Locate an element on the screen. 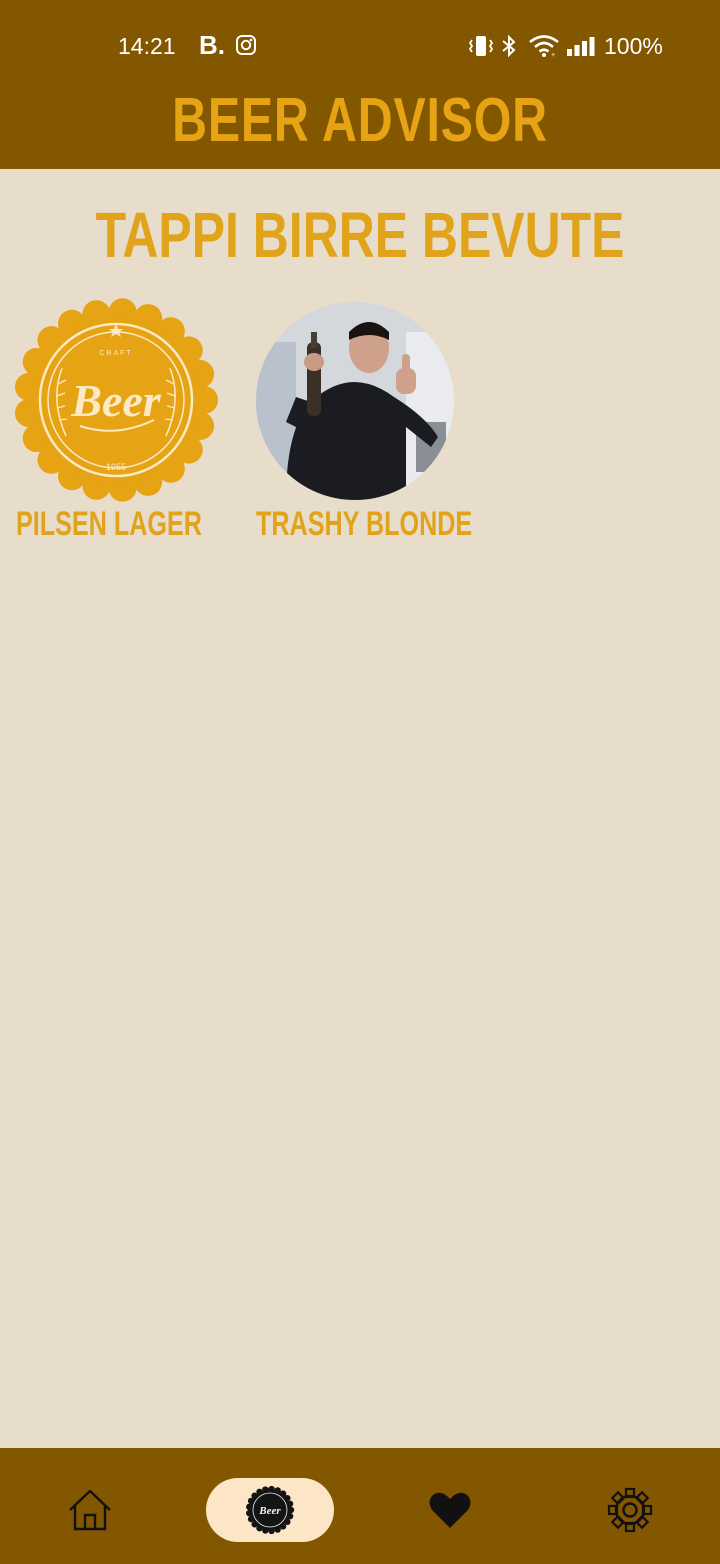 The width and height of the screenshot is (720, 1564). app-title: BEER ADVISOR is located at coordinates (360, 120).